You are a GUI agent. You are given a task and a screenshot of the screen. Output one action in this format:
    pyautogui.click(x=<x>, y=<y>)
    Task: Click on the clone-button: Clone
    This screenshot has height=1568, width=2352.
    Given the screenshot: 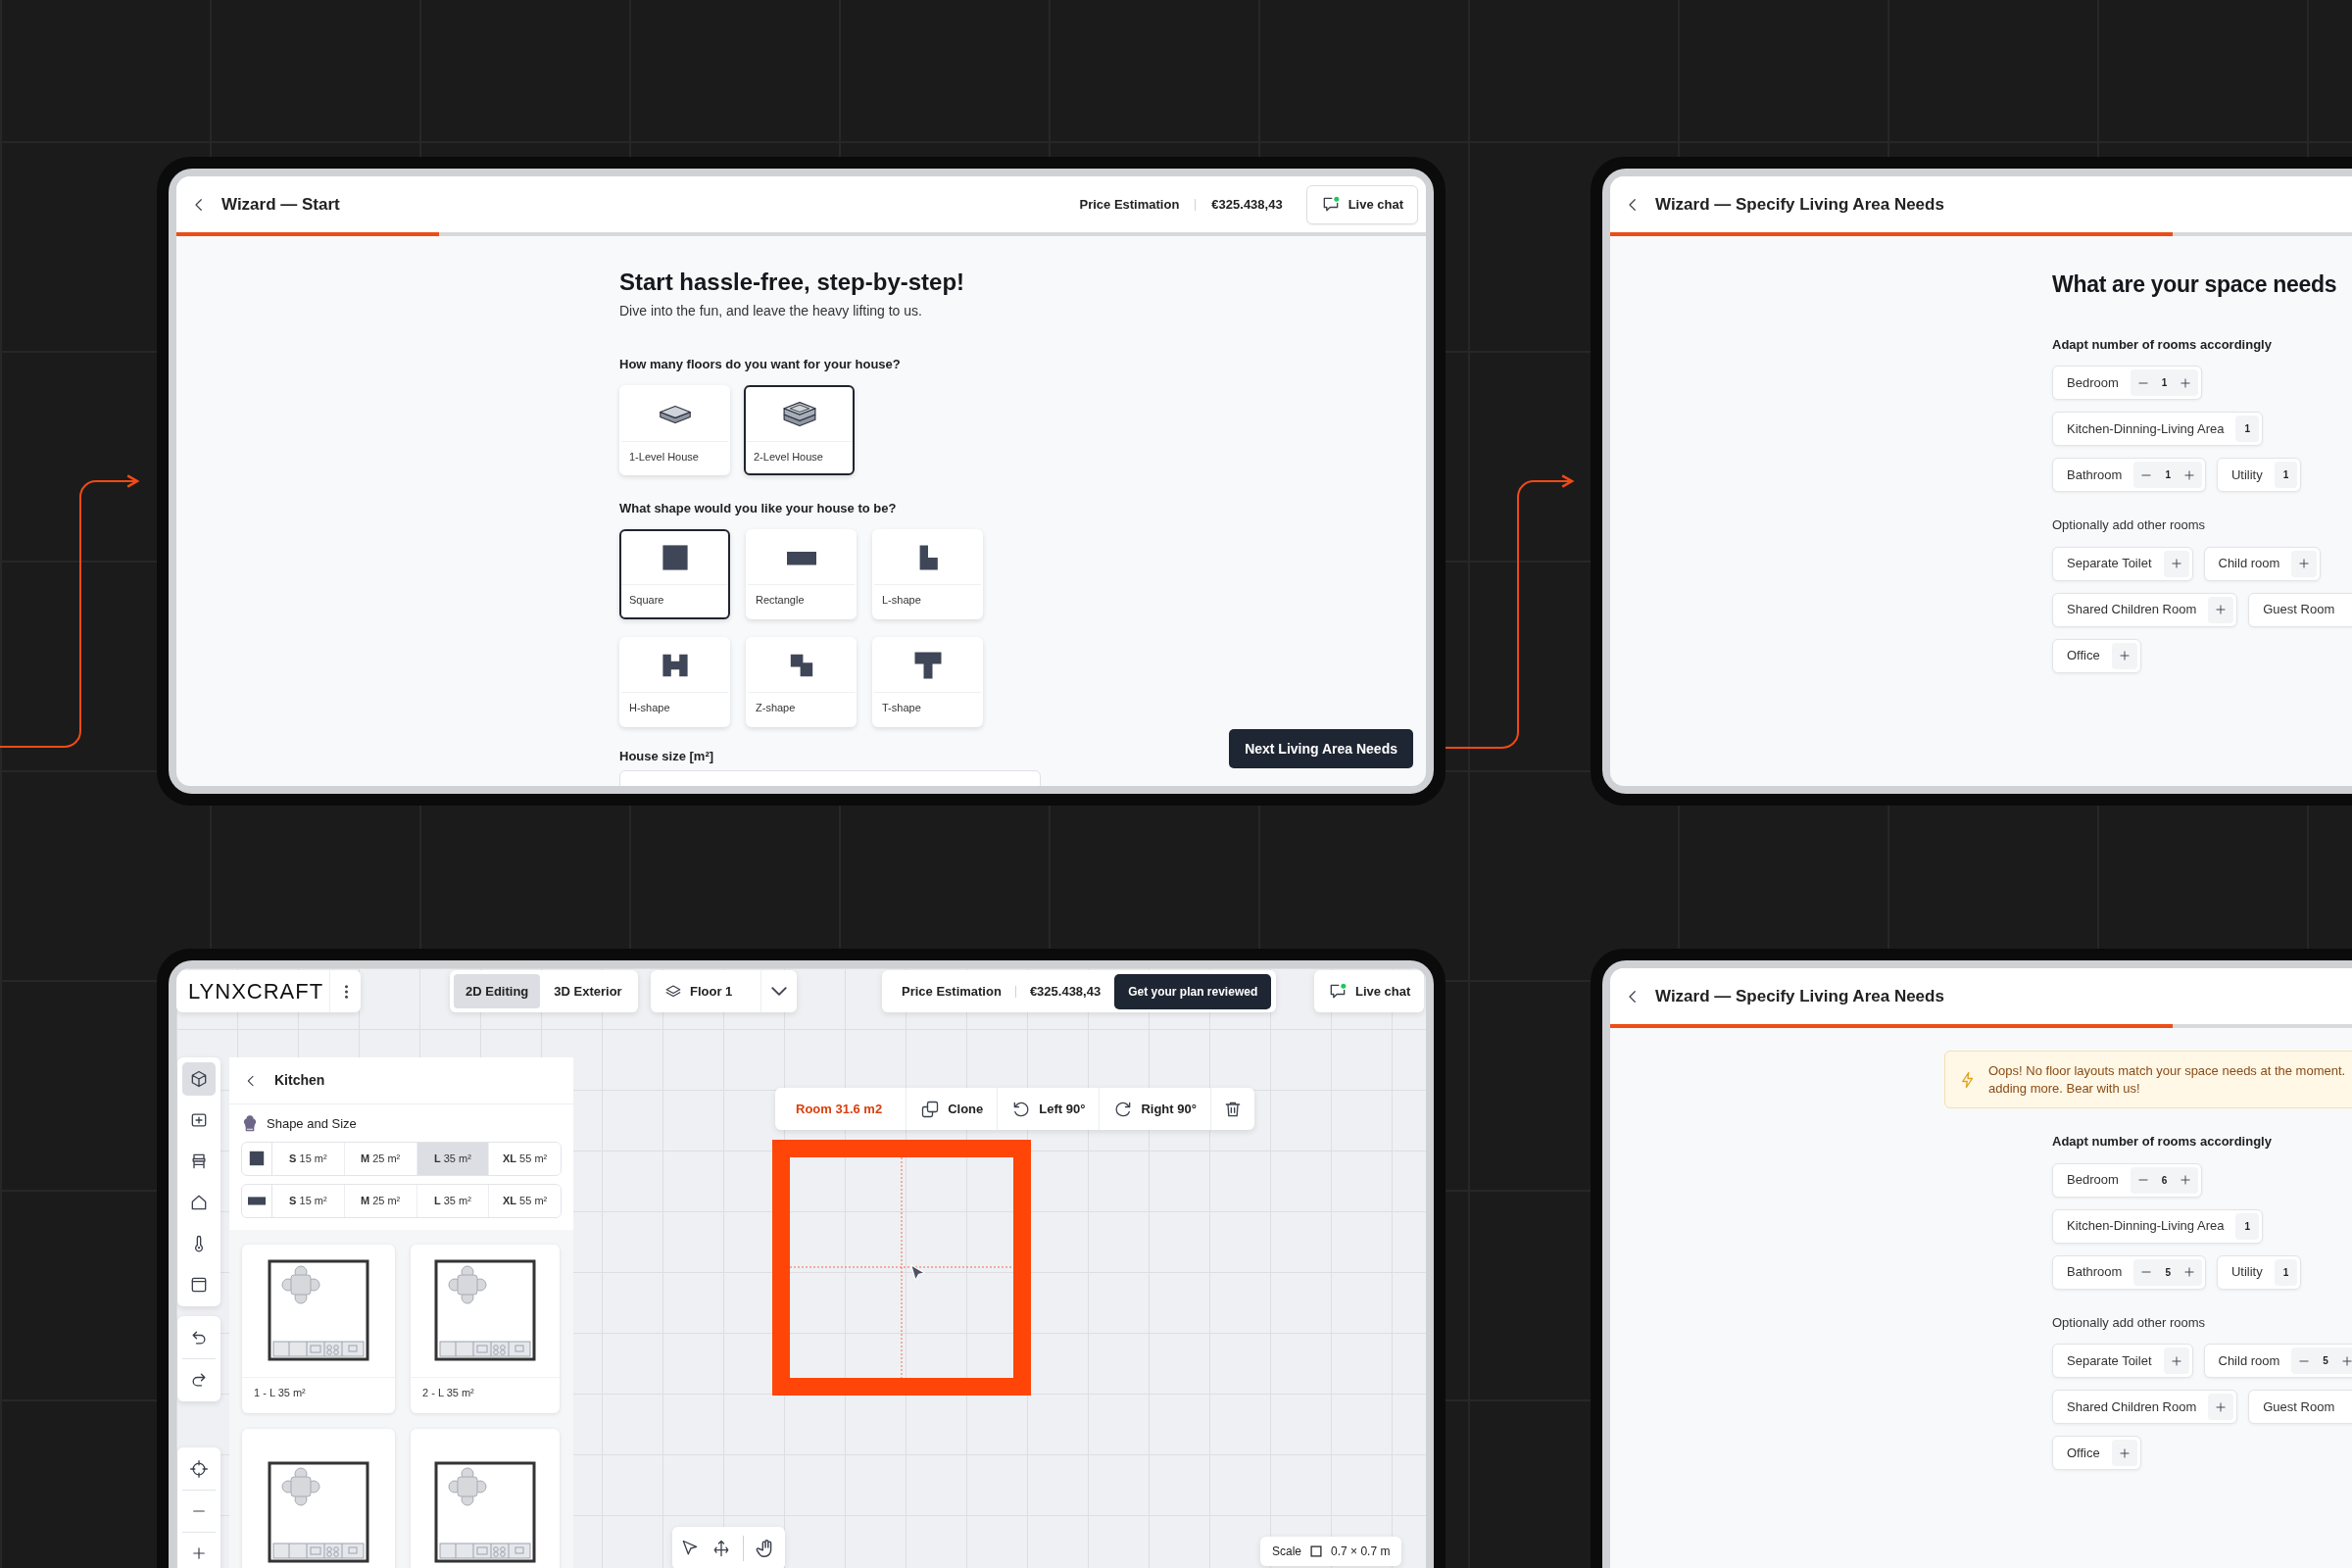 What is the action you would take?
    pyautogui.click(x=952, y=1109)
    